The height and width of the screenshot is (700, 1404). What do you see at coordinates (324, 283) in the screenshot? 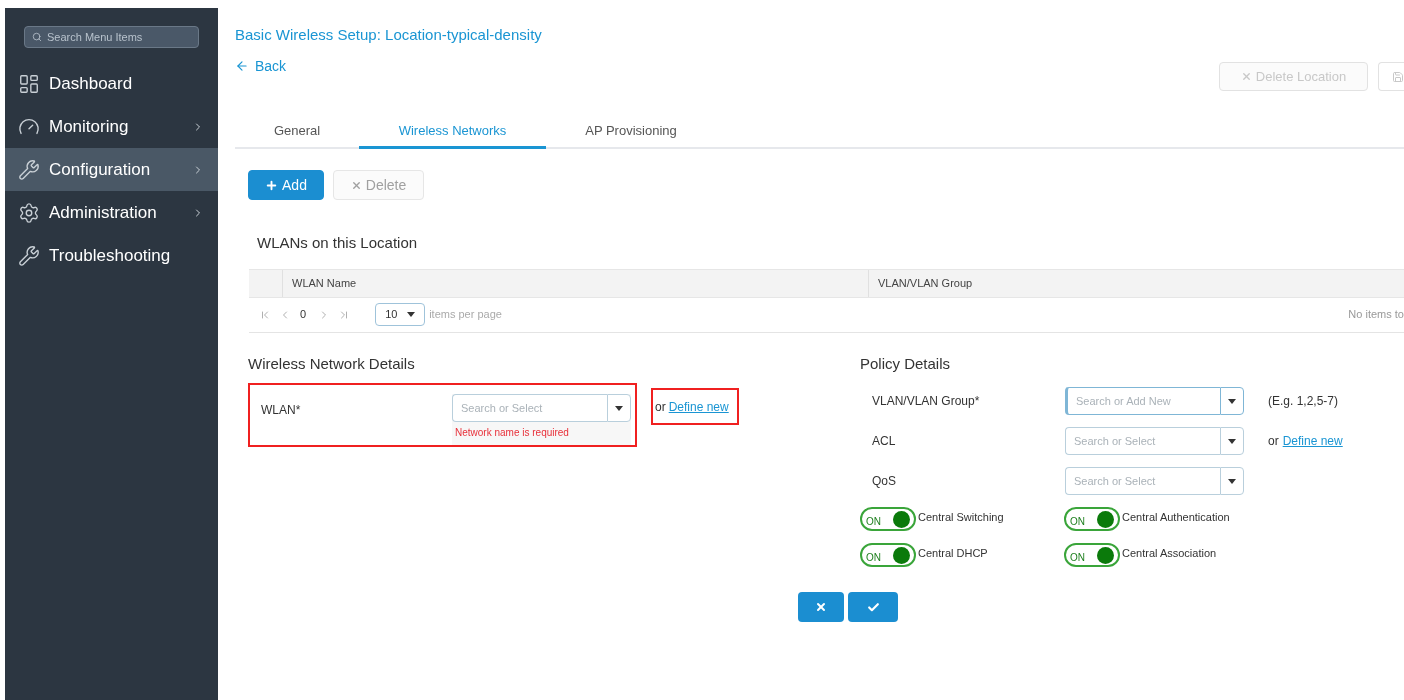
I see `column-header: WLAN Name` at bounding box center [324, 283].